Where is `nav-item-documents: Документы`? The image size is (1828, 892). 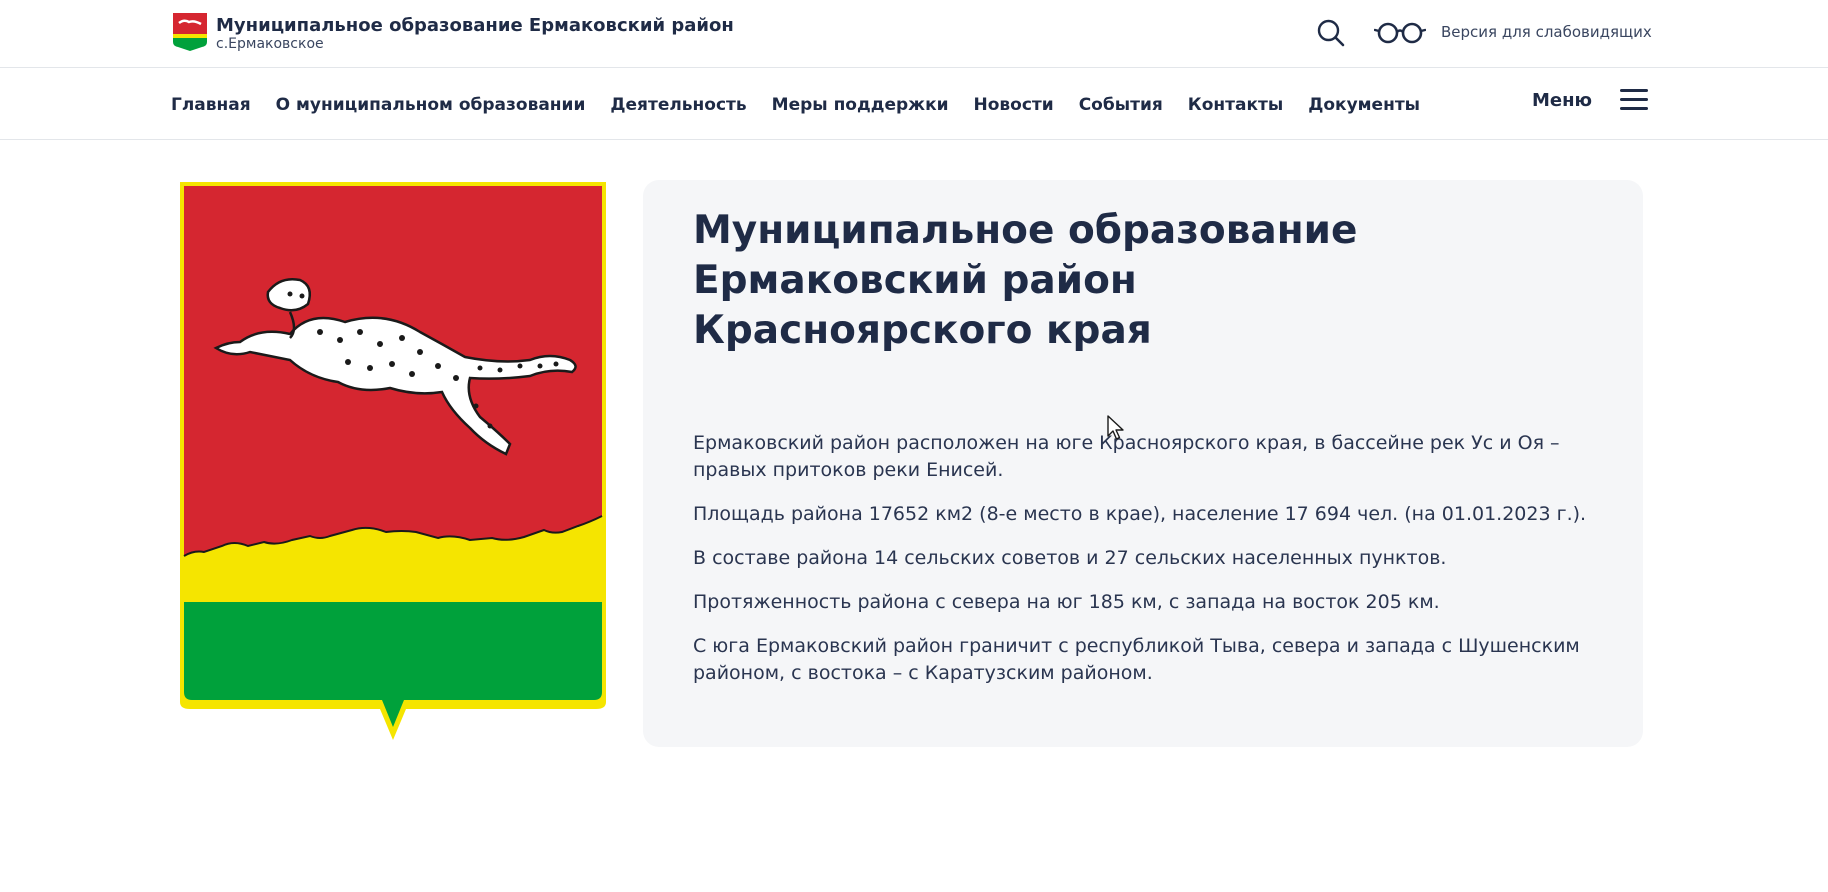 nav-item-documents: Документы is located at coordinates (1364, 105).